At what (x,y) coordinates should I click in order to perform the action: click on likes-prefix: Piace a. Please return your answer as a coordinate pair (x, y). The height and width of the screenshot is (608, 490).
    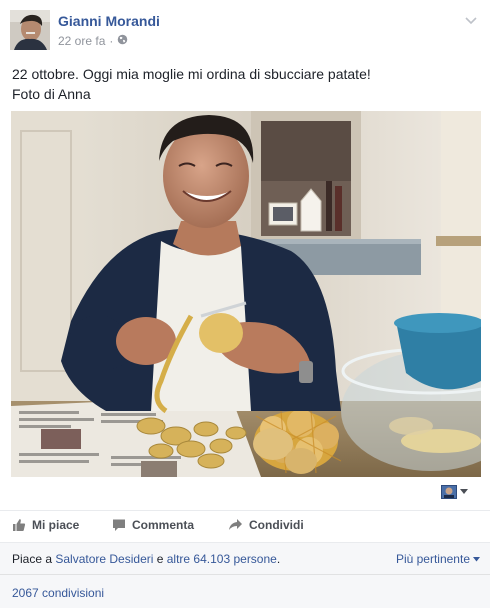
    Looking at the image, I should click on (34, 559).